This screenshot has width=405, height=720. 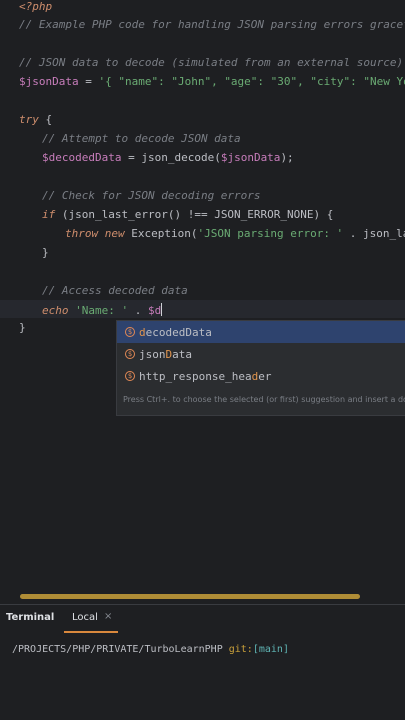 I want to click on autocomplete-item: $ http_response_hea d er, so click(x=261, y=376).